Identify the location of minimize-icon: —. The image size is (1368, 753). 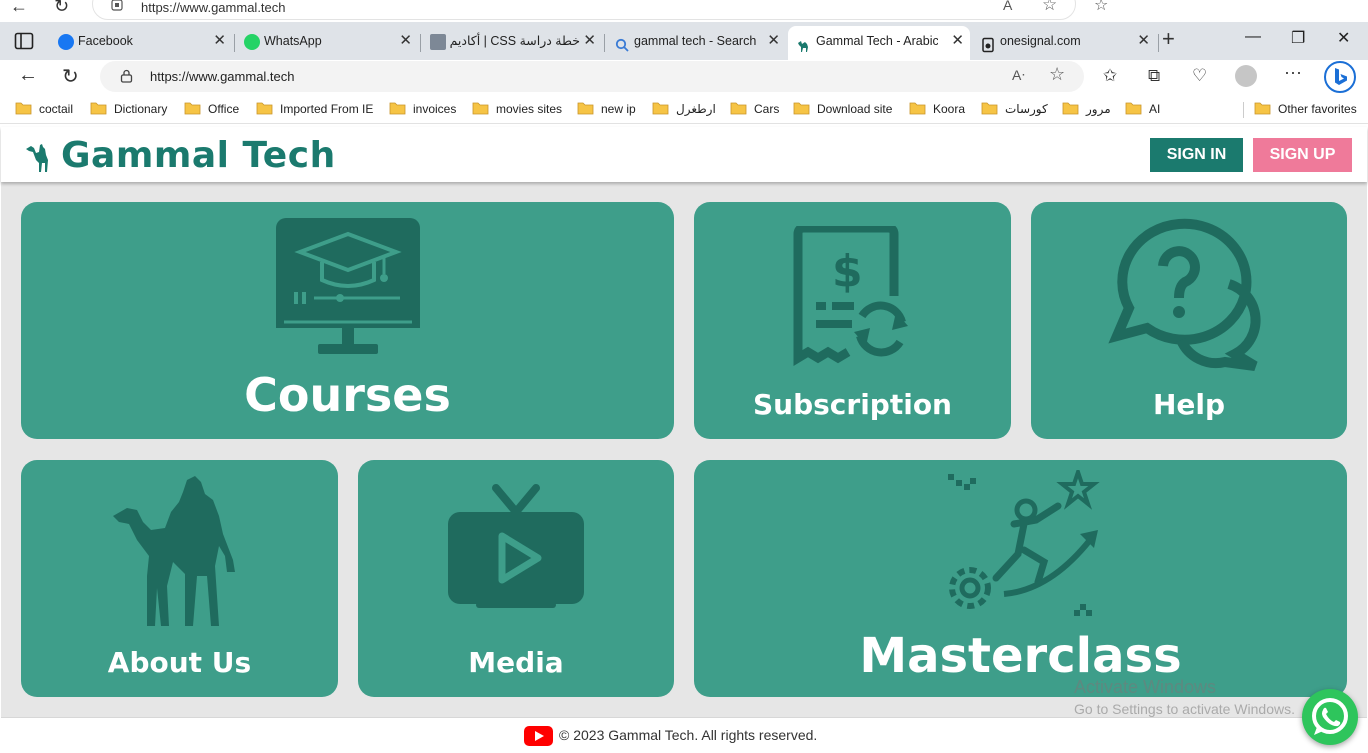
(1253, 37).